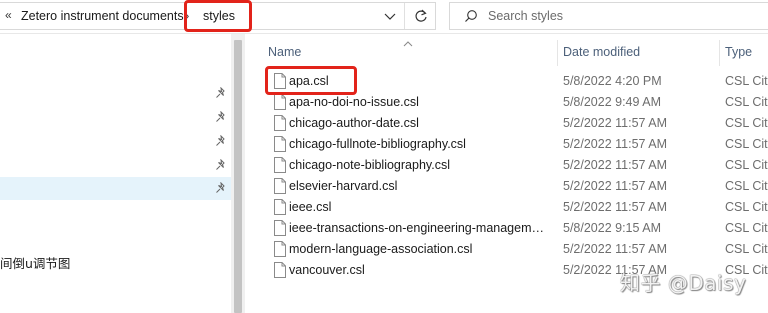  I want to click on file-name: modern-language-association.csl, so click(418, 249).